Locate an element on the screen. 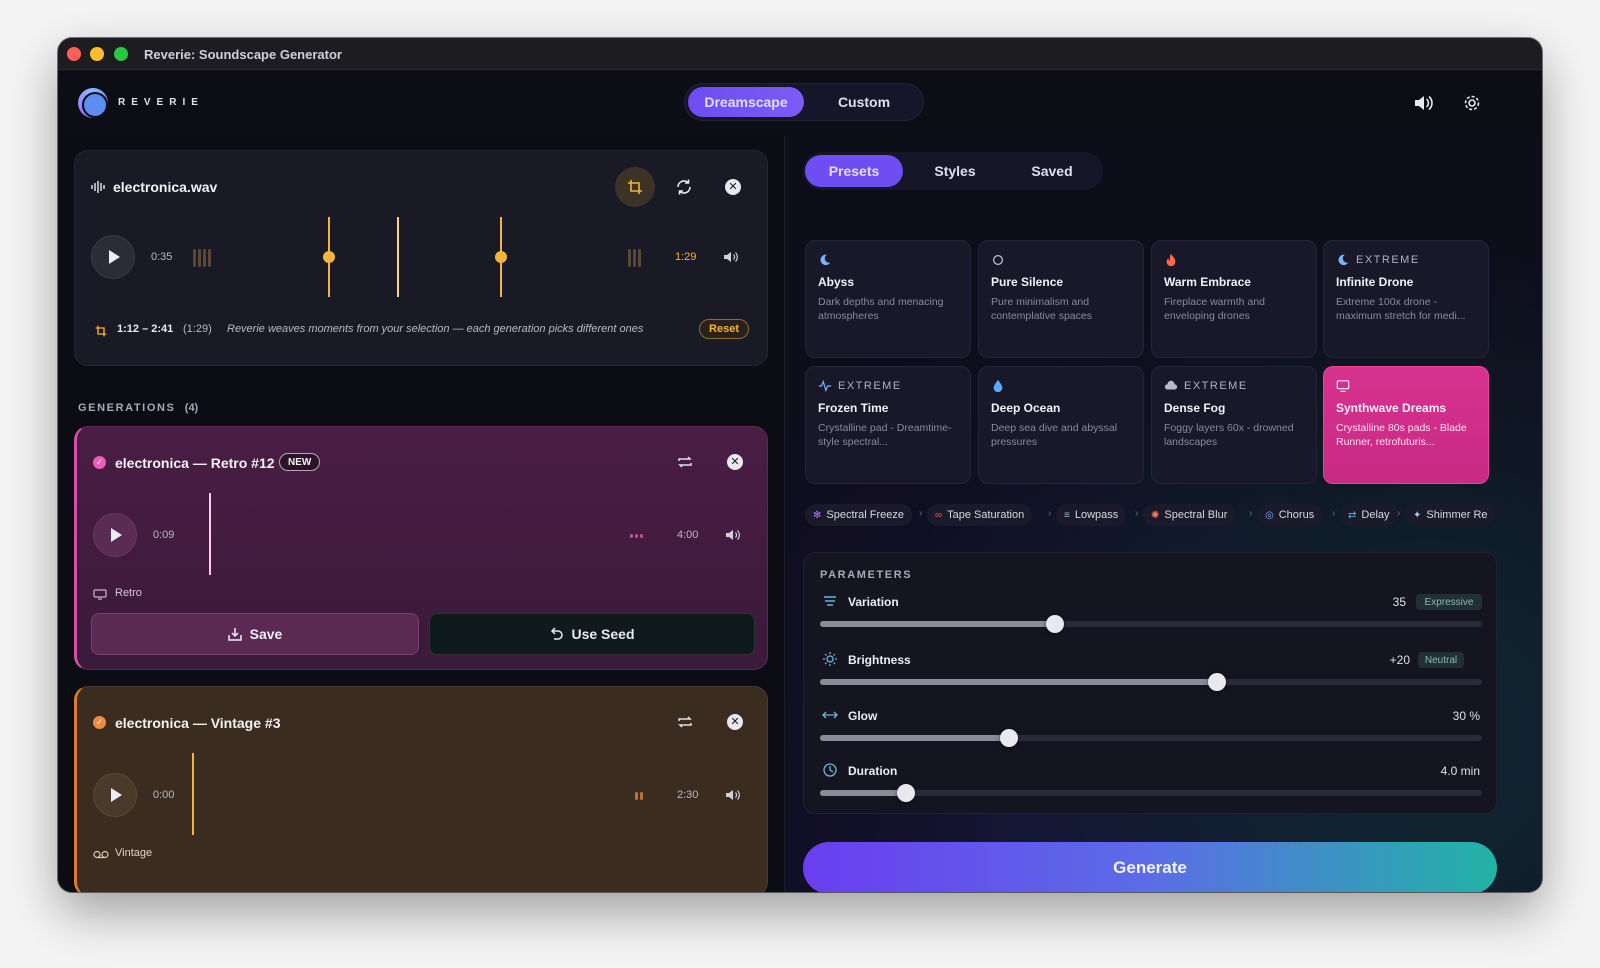 The image size is (1600, 968). preset-name: Deep Ocean is located at coordinates (1026, 408).